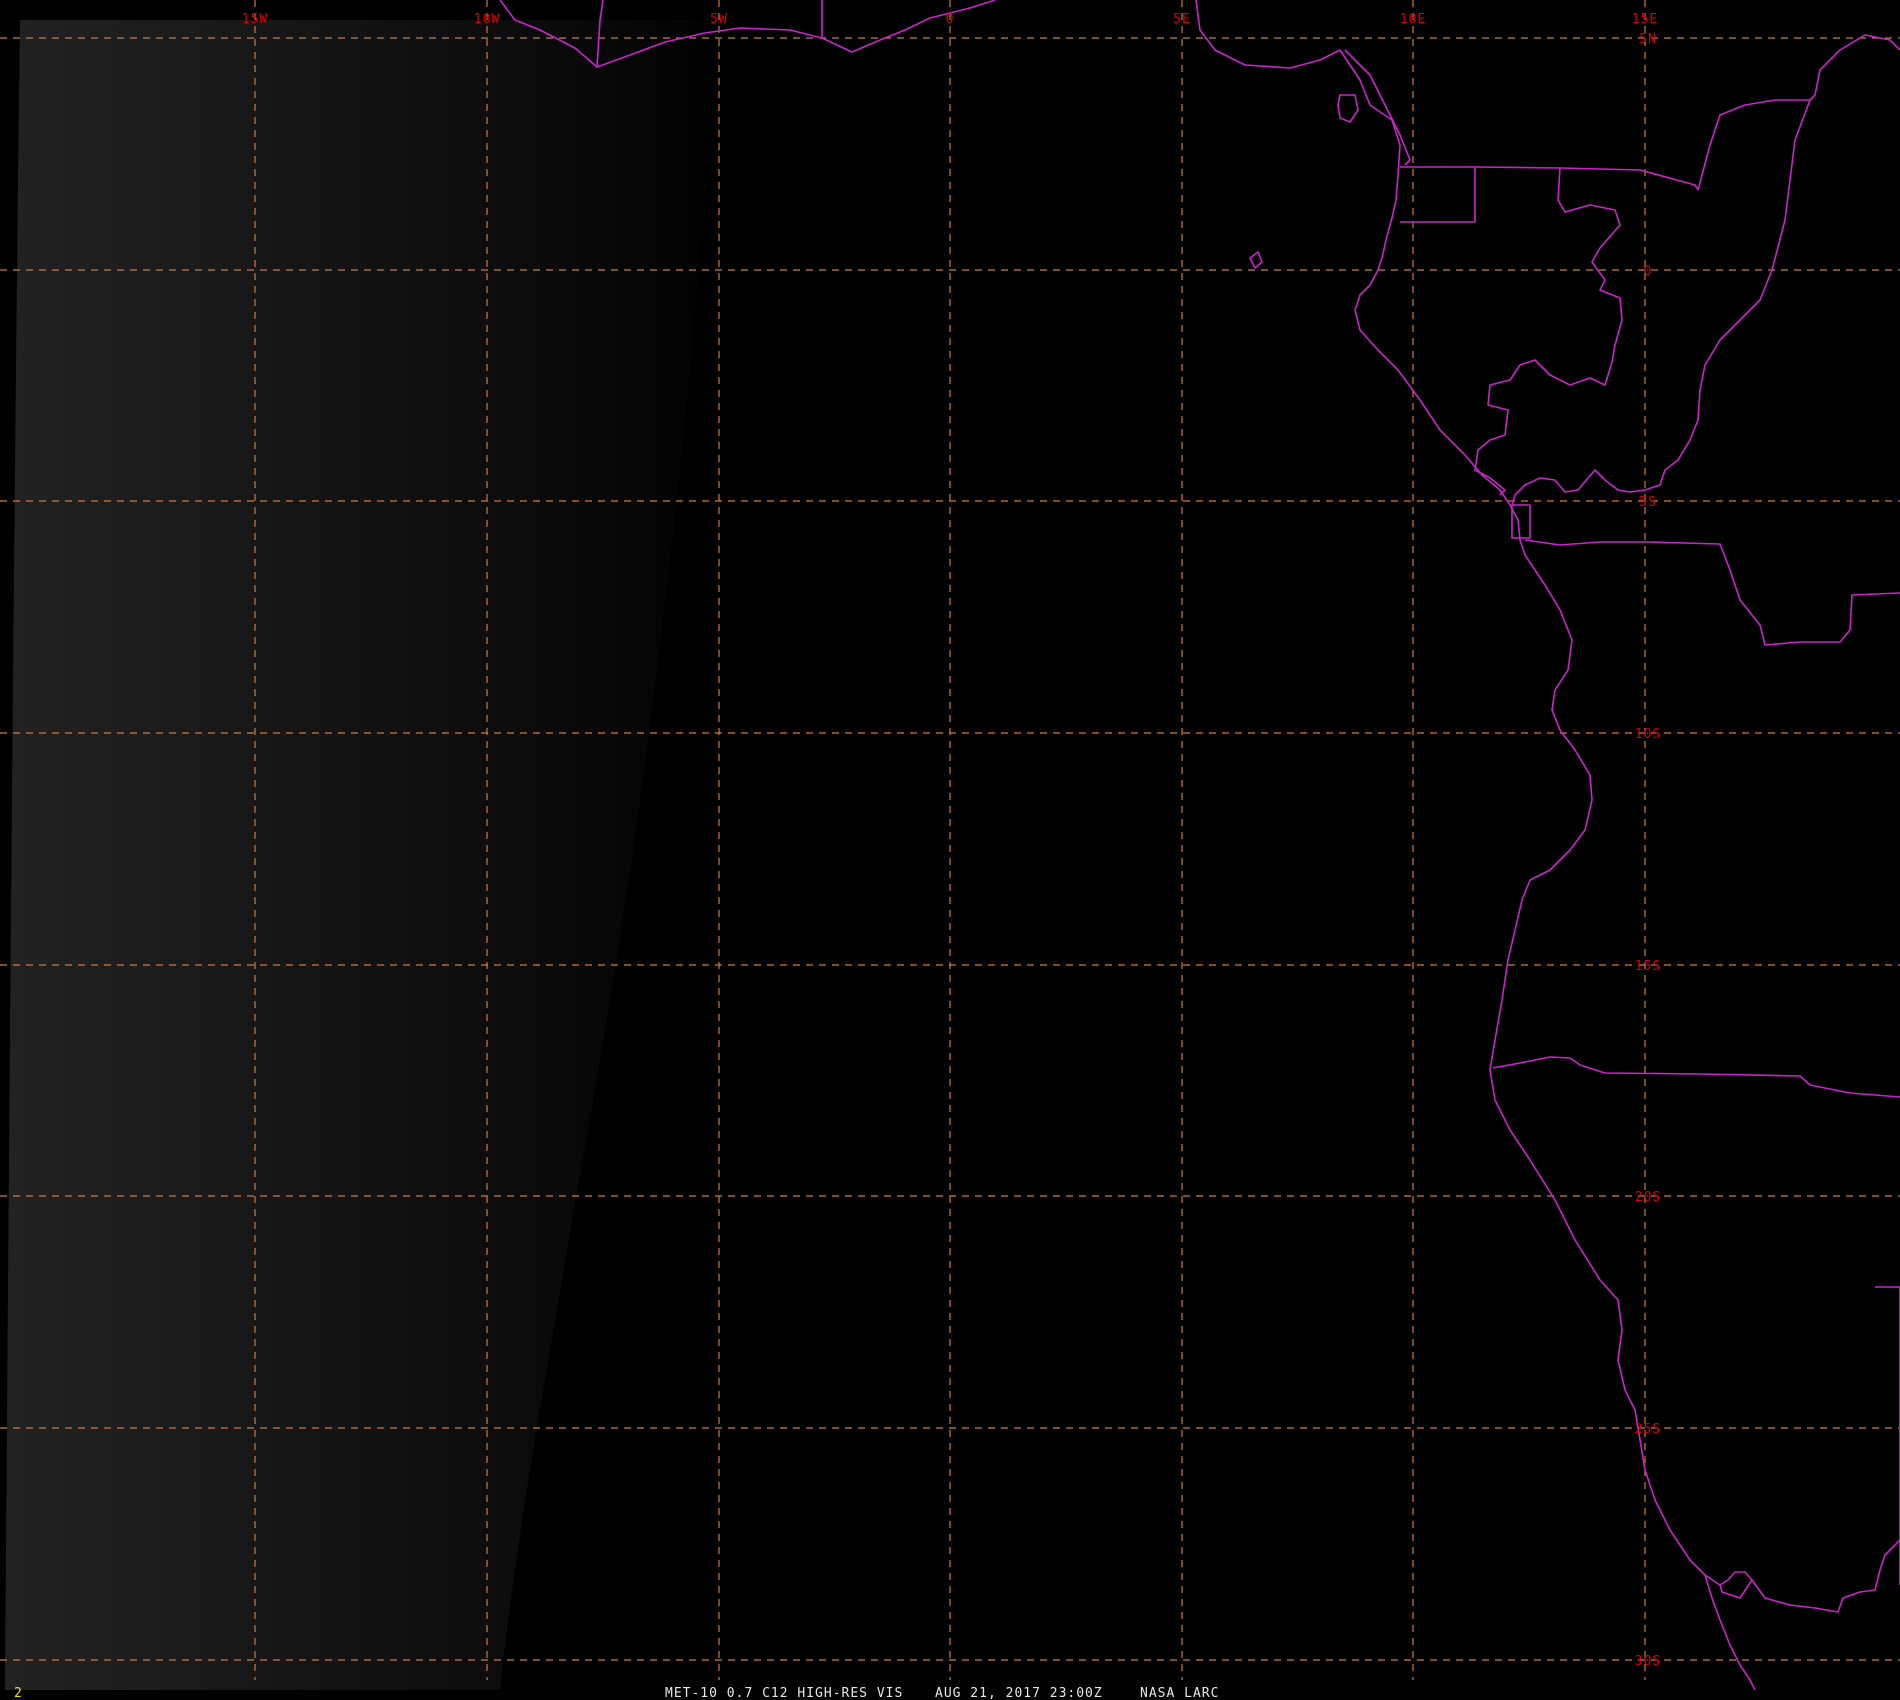 The image size is (1900, 1700). What do you see at coordinates (1019, 1693) in the screenshot?
I see `timestamp: AUG 21, 2017 23:00Z` at bounding box center [1019, 1693].